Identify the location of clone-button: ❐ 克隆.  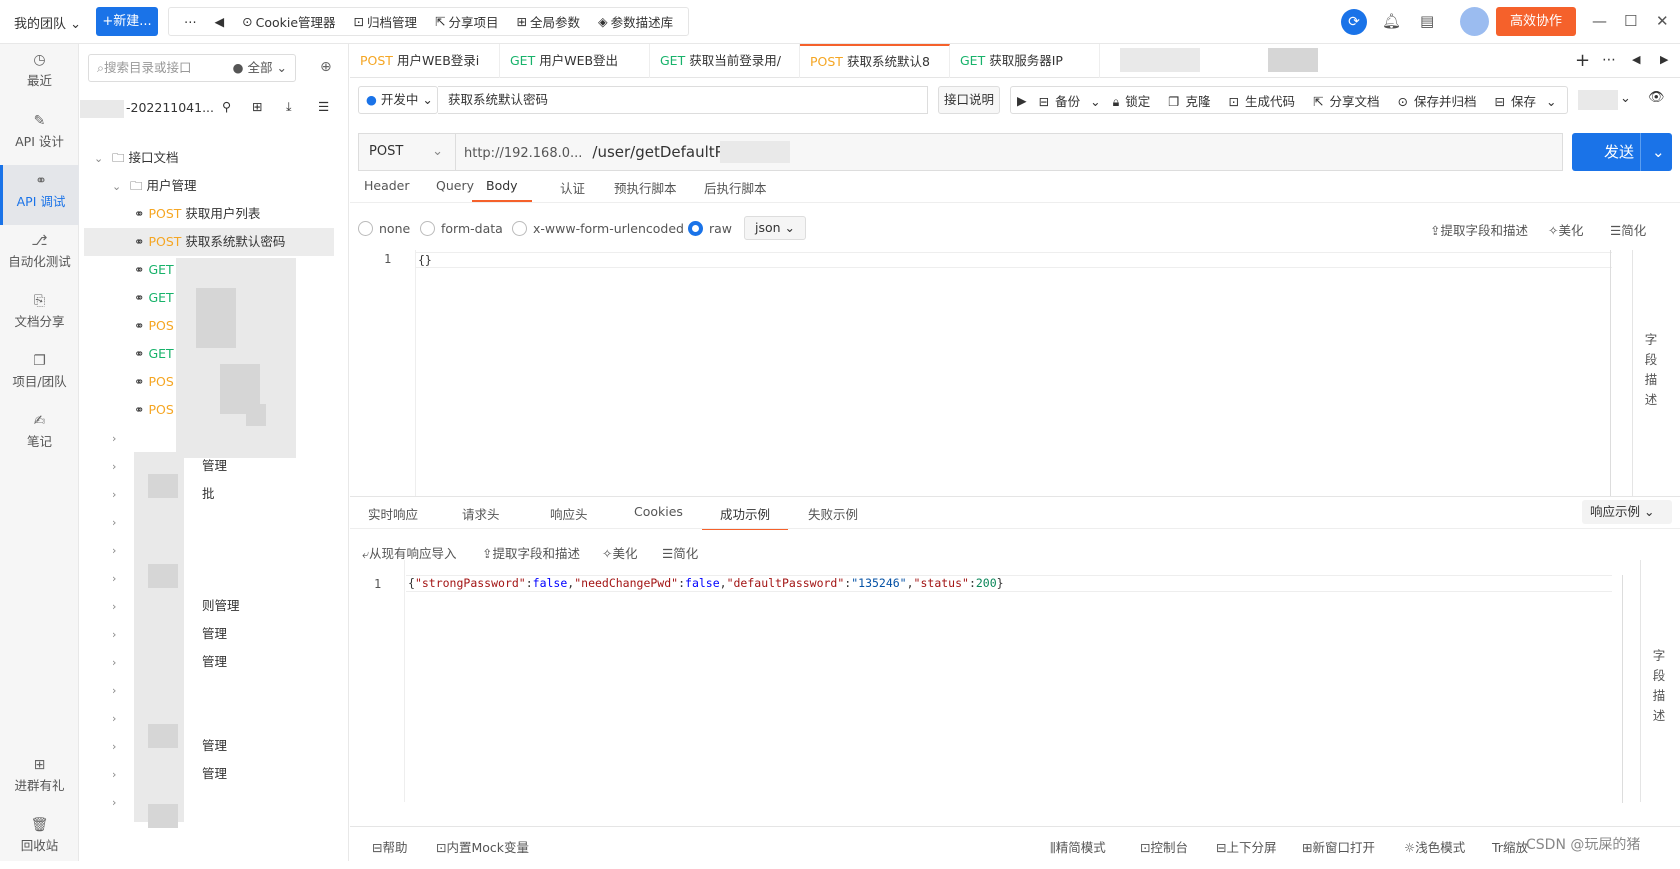
(1192, 100).